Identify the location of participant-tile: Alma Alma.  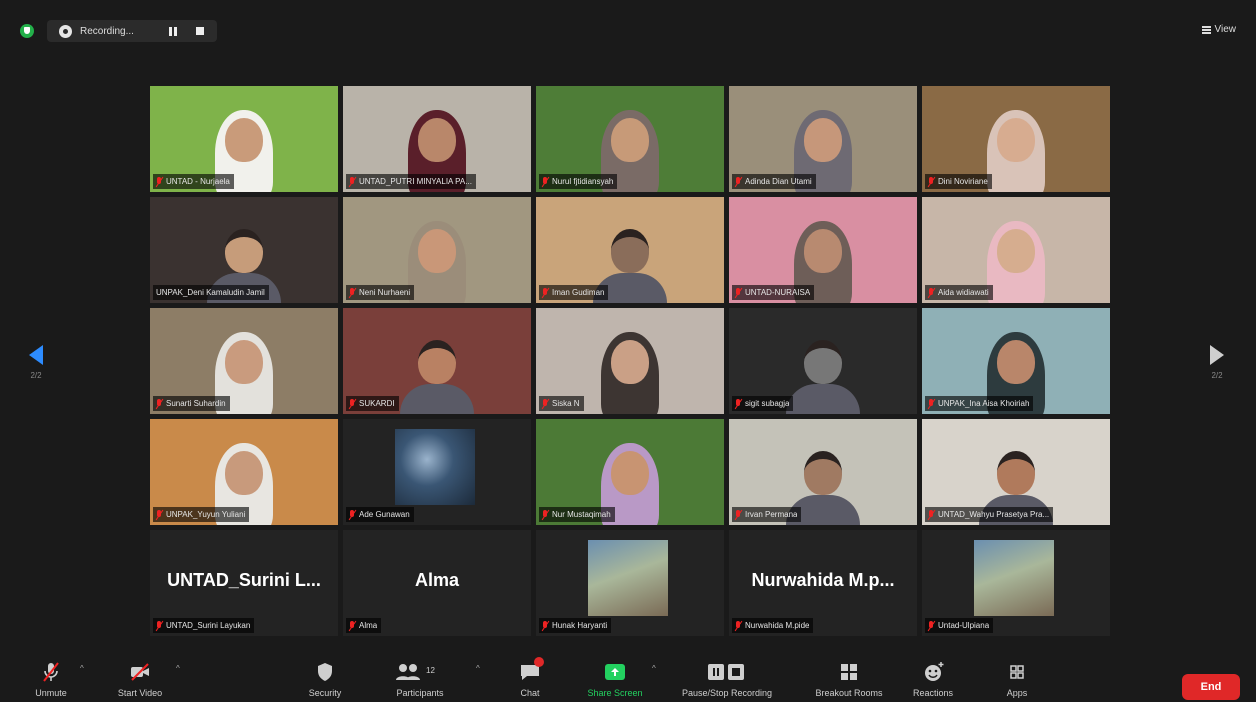
(437, 583).